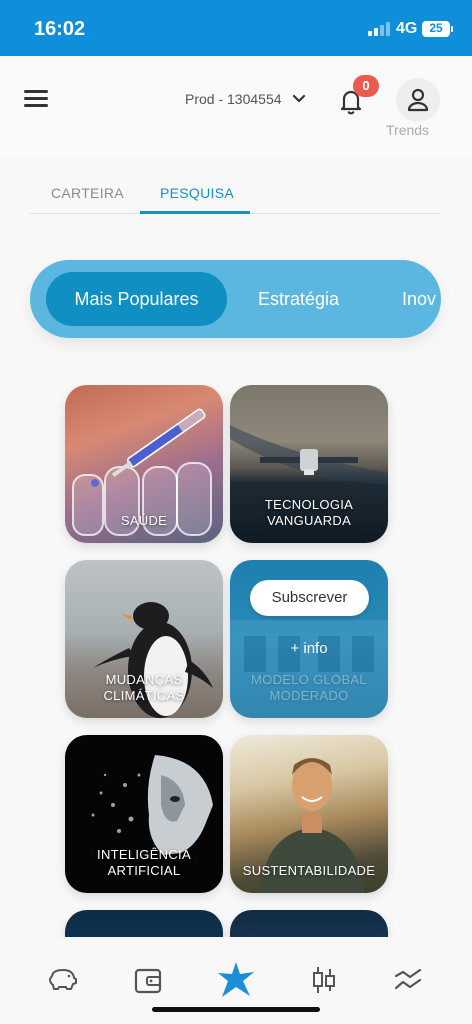 The image size is (472, 1024). I want to click on tile-label: INTELIGÊNCIA, so click(144, 854).